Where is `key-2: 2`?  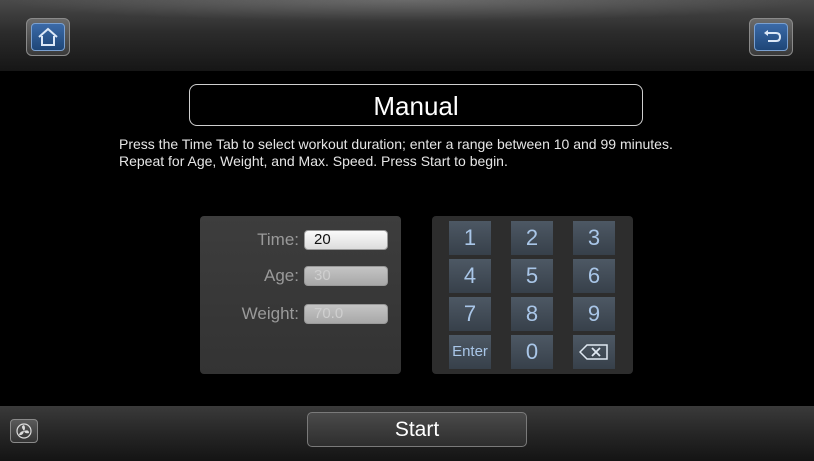
key-2: 2 is located at coordinates (532, 238).